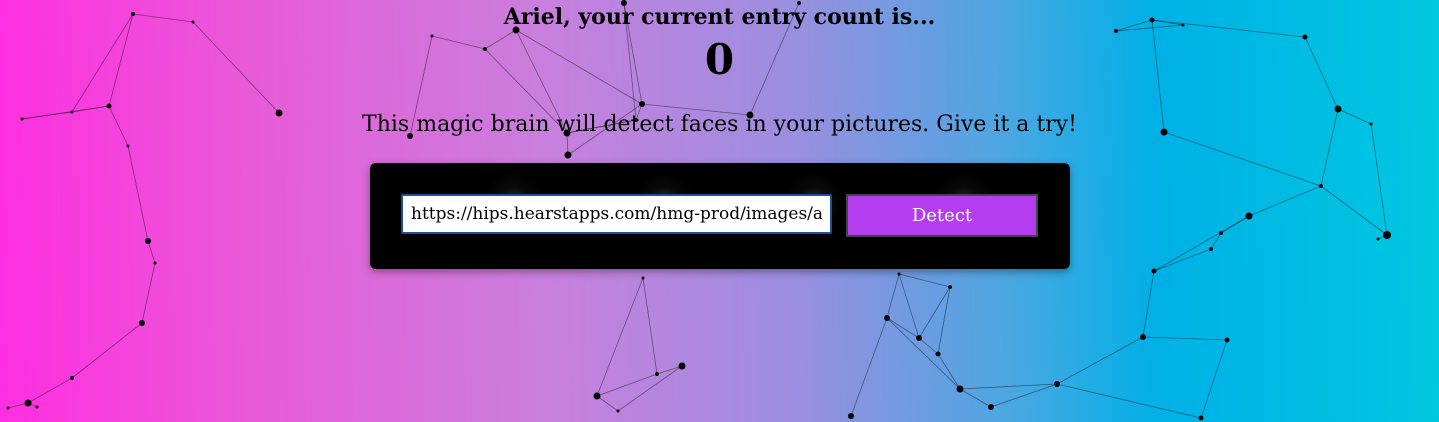 Image resolution: width=1439 pixels, height=422 pixels. What do you see at coordinates (616, 214) in the screenshot?
I see `image-url-input` at bounding box center [616, 214].